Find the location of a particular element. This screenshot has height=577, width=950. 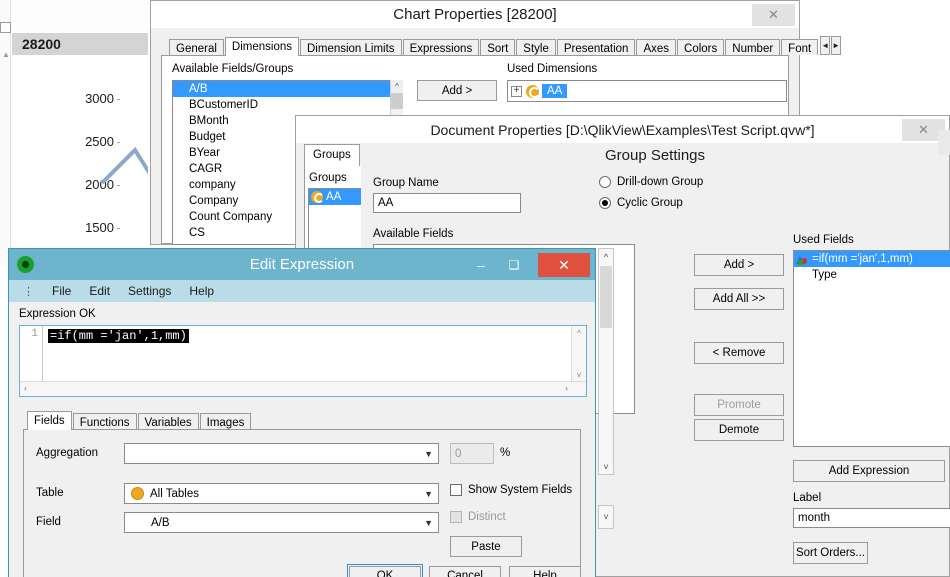

left-gutter is located at coordinates (5, 132).